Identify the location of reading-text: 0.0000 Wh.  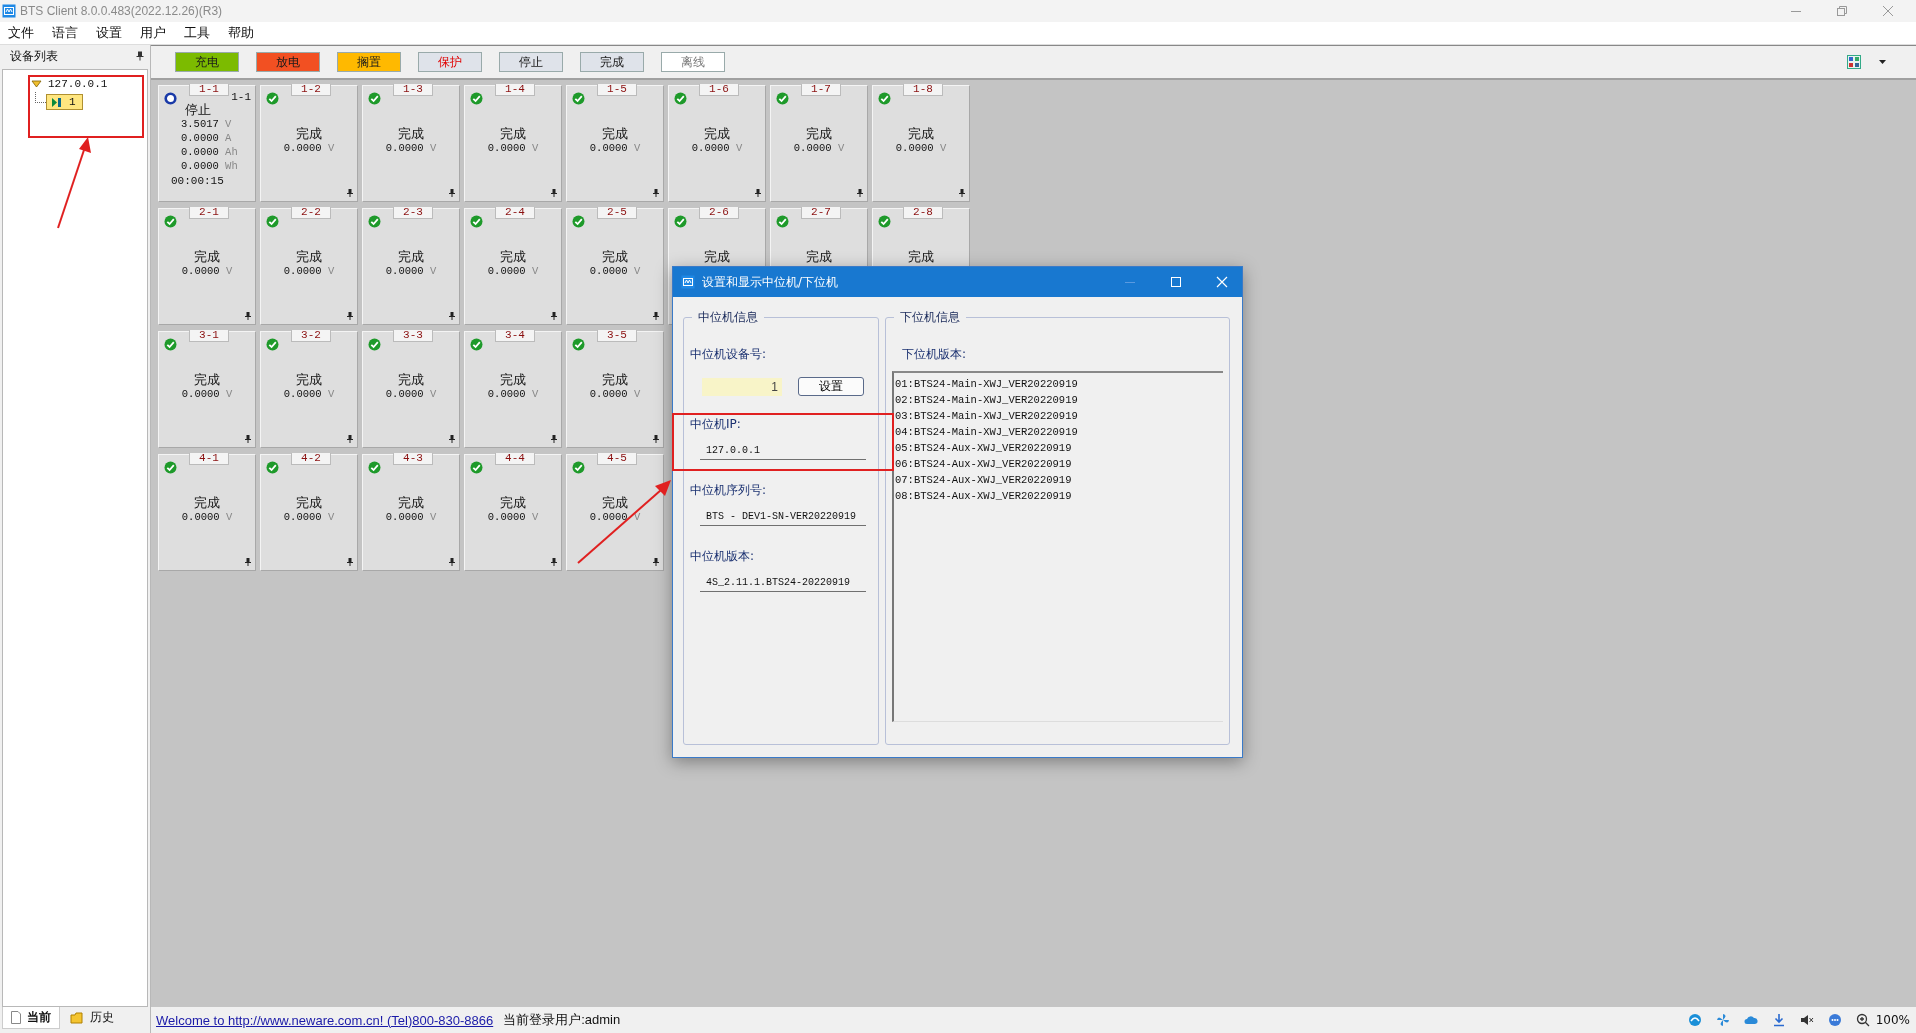
(209, 166).